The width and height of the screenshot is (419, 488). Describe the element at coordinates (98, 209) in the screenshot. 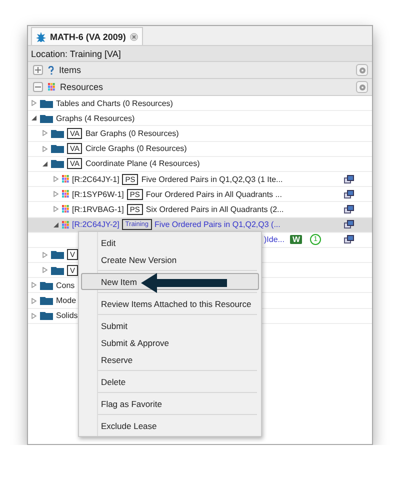

I see `resource-id: [R:1RVBAG-1]` at that location.